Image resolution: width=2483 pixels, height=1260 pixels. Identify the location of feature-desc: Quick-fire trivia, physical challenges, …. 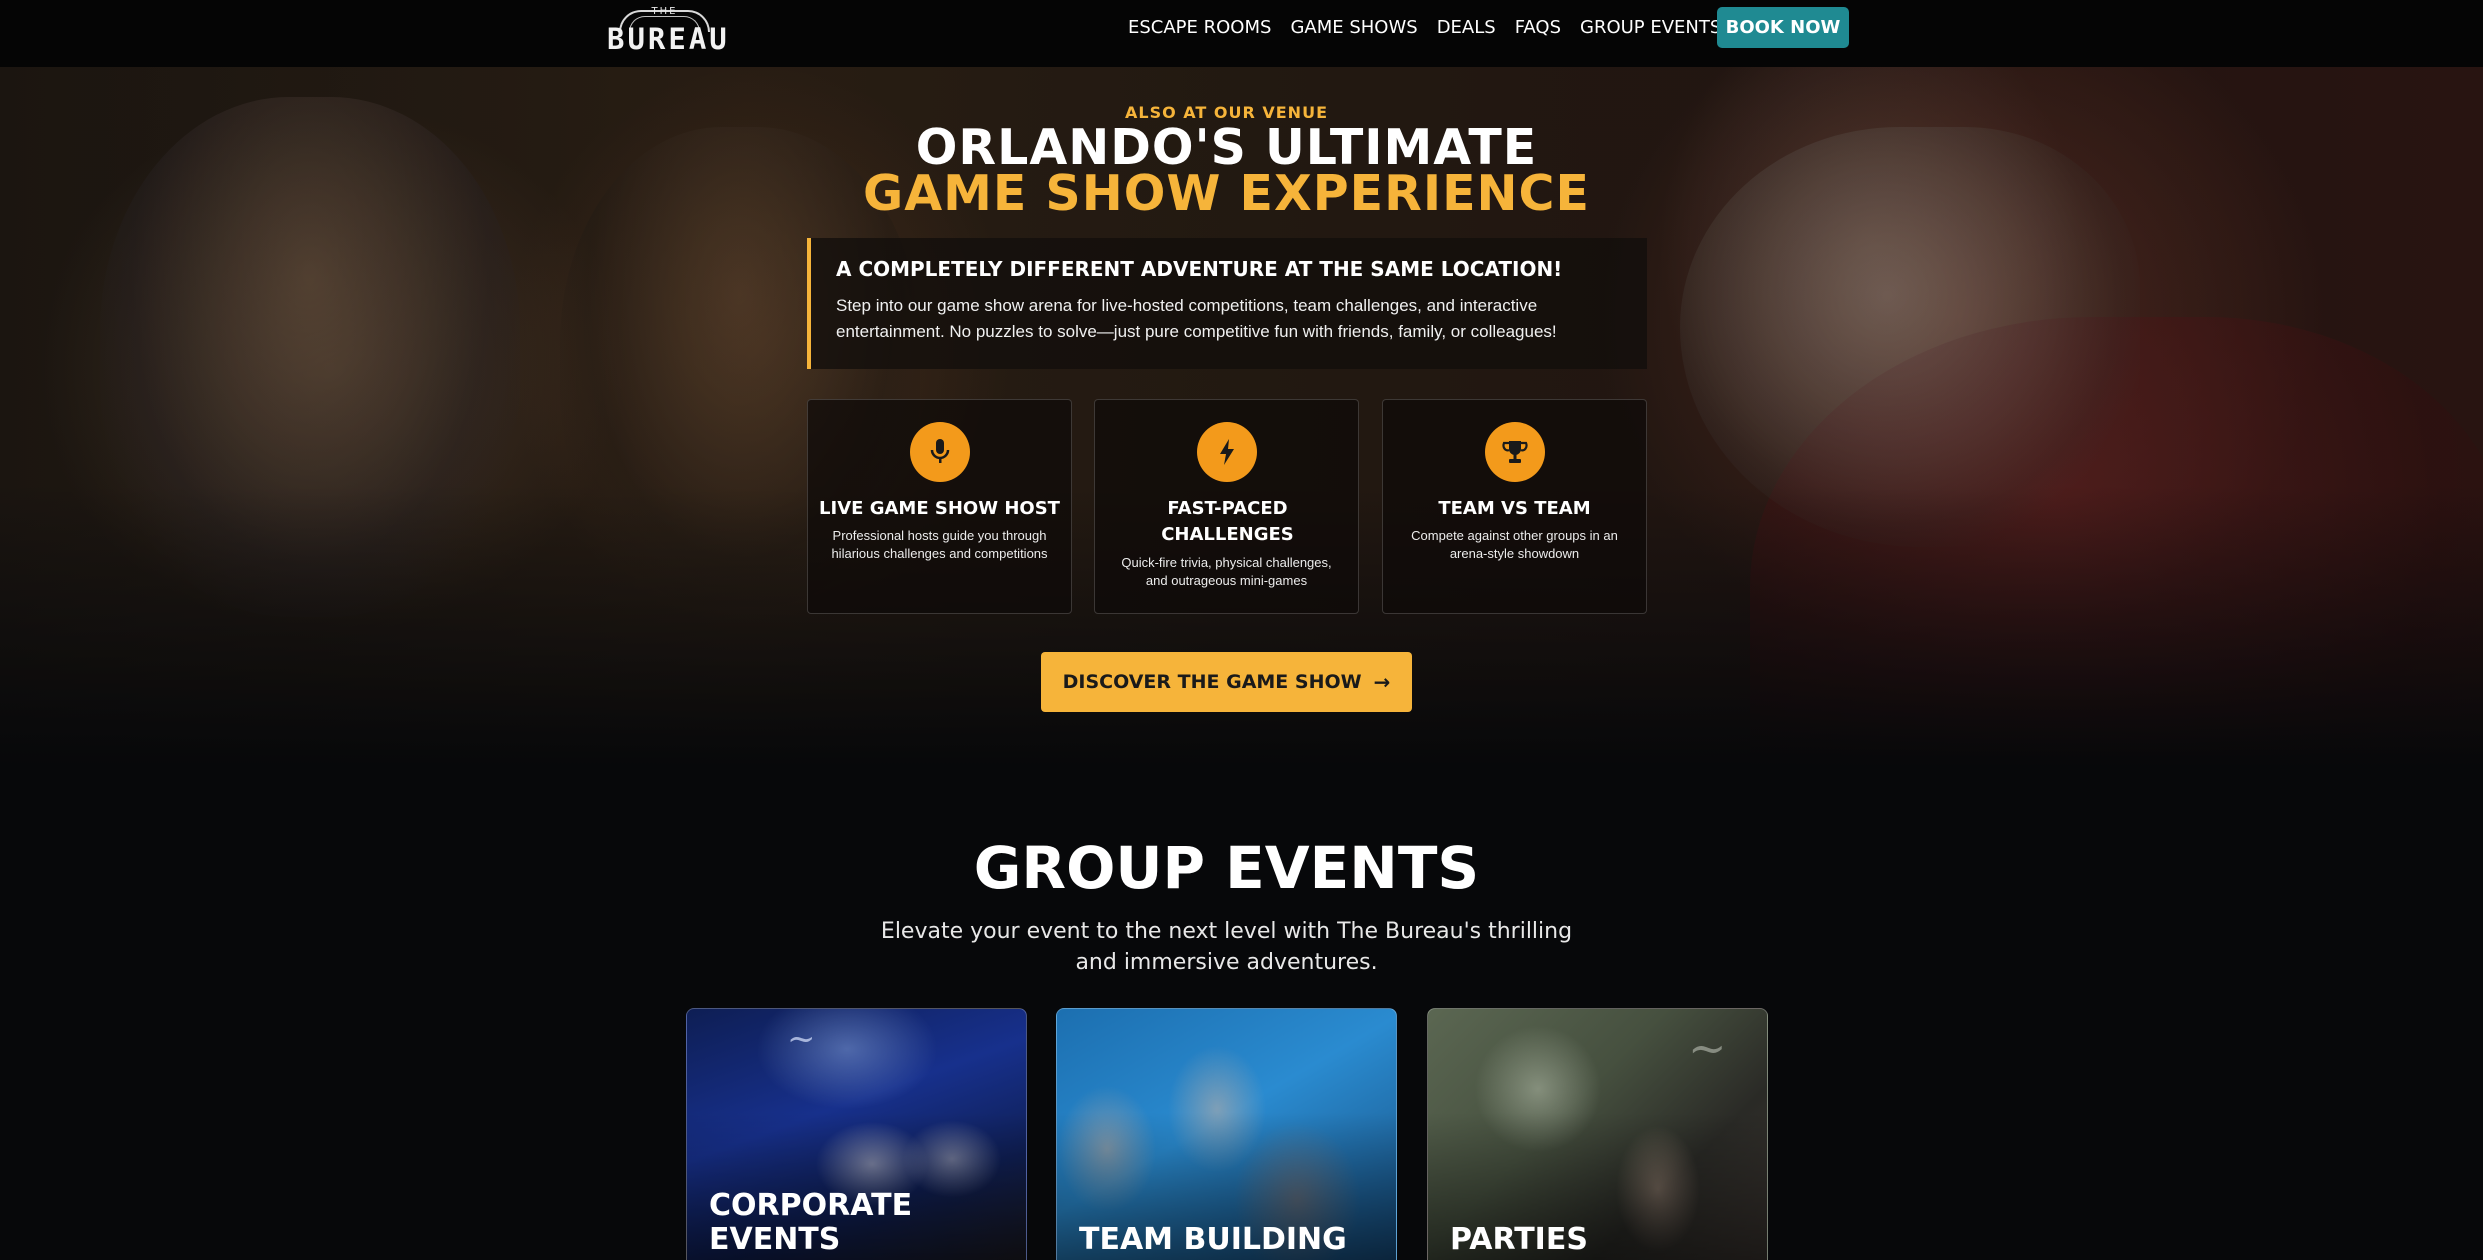
(1226, 571).